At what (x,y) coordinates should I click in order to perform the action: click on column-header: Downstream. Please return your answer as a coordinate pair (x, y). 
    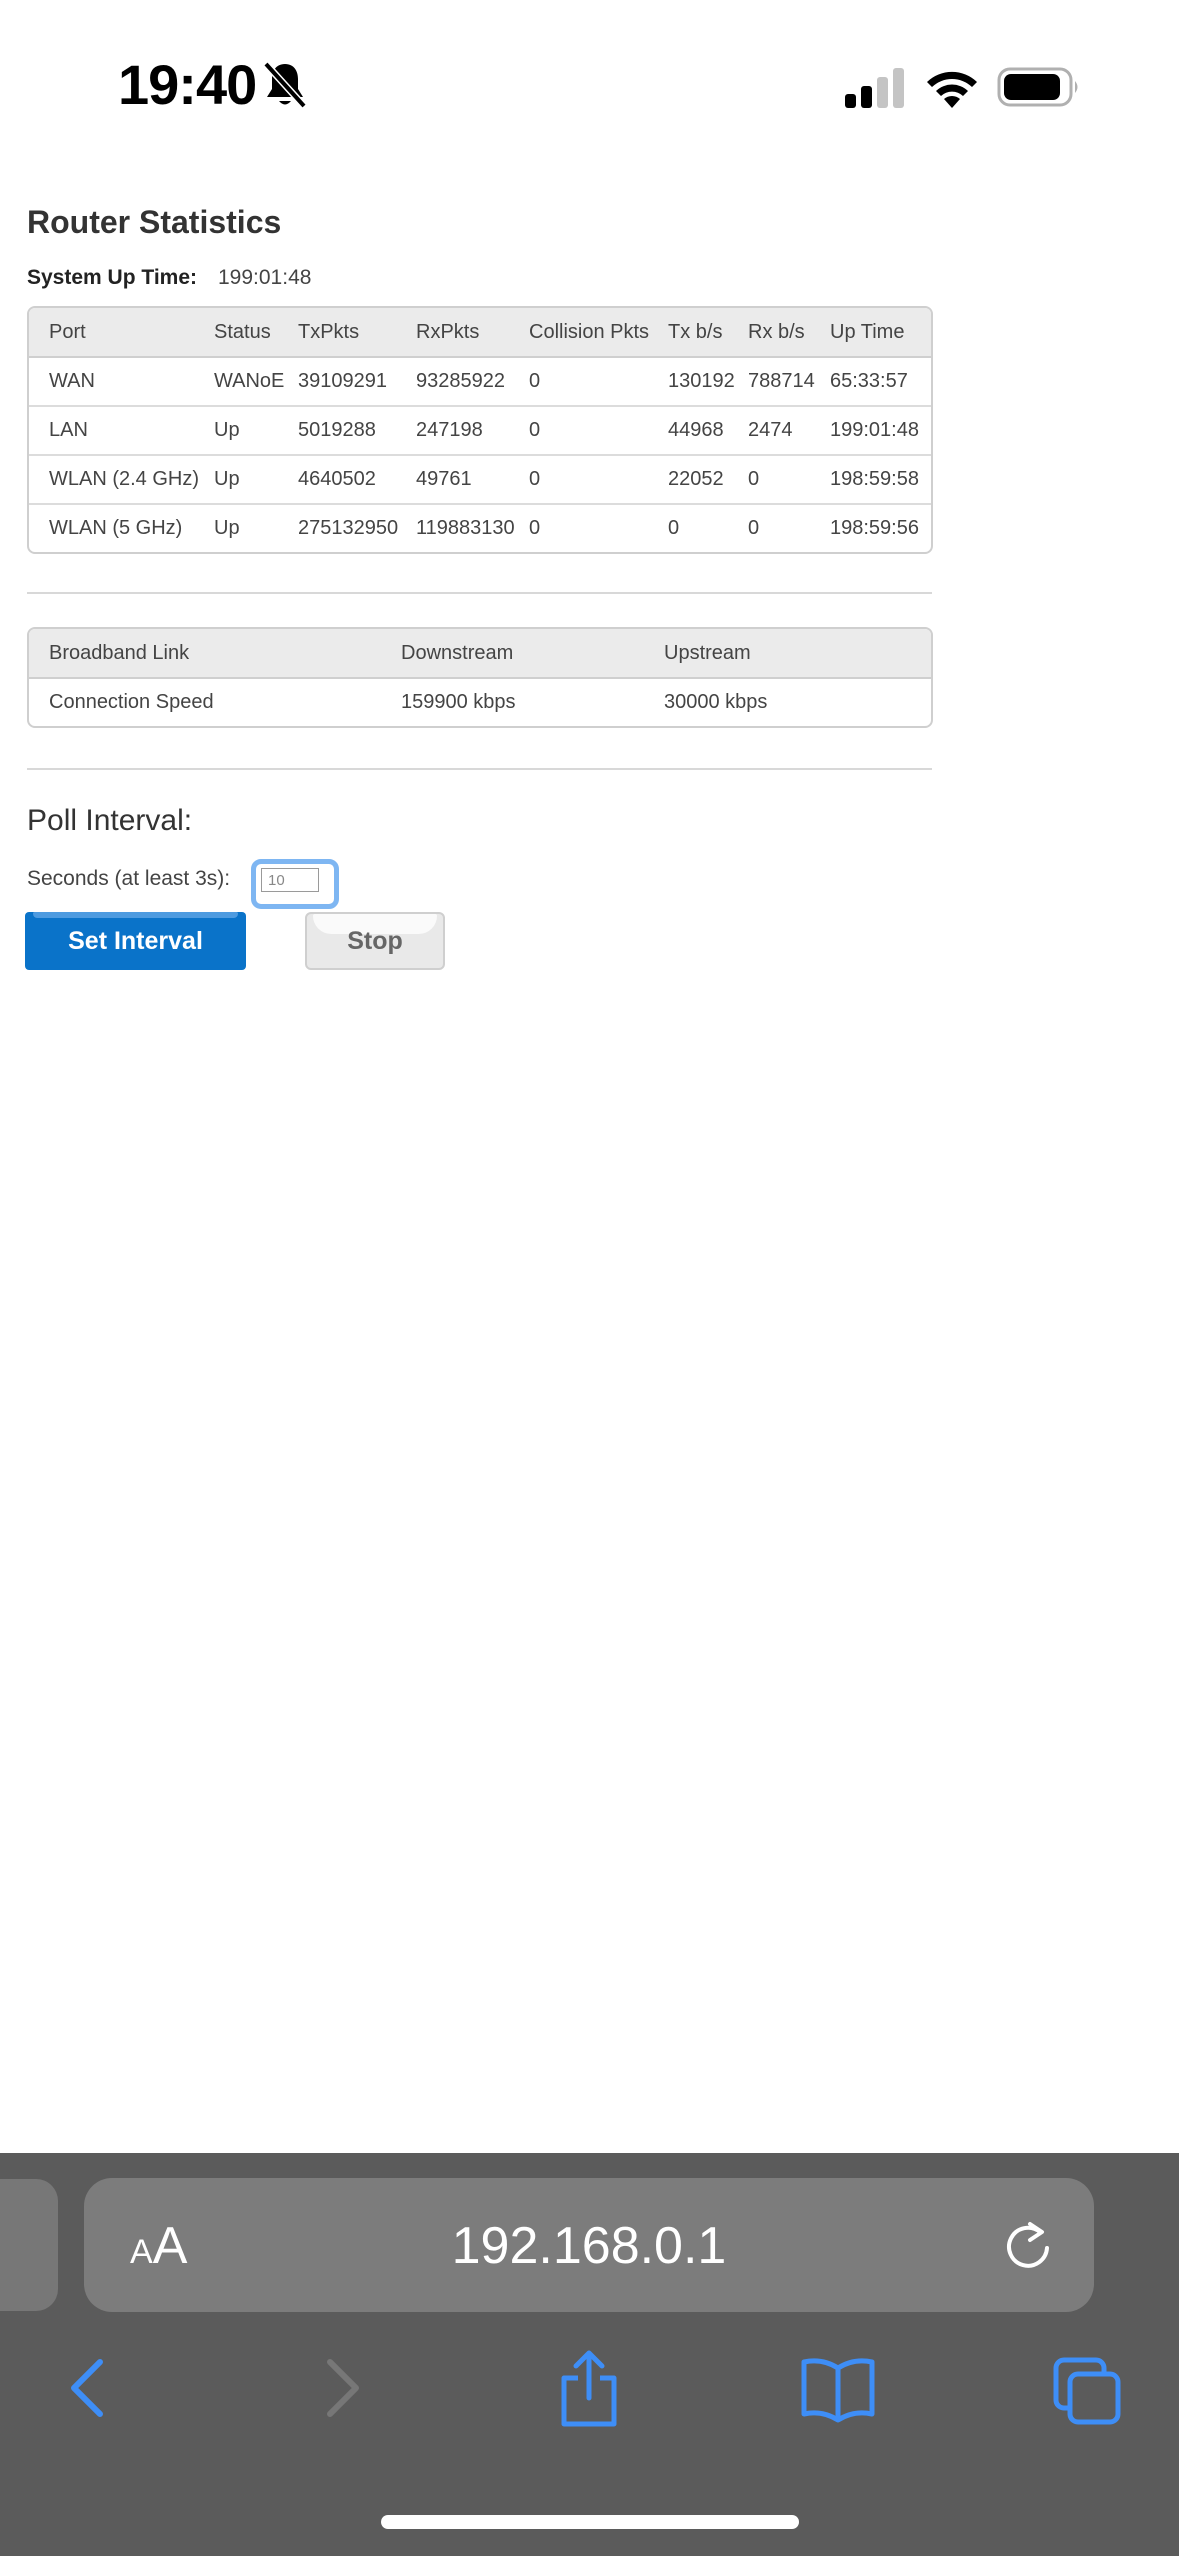
    Looking at the image, I should click on (532, 654).